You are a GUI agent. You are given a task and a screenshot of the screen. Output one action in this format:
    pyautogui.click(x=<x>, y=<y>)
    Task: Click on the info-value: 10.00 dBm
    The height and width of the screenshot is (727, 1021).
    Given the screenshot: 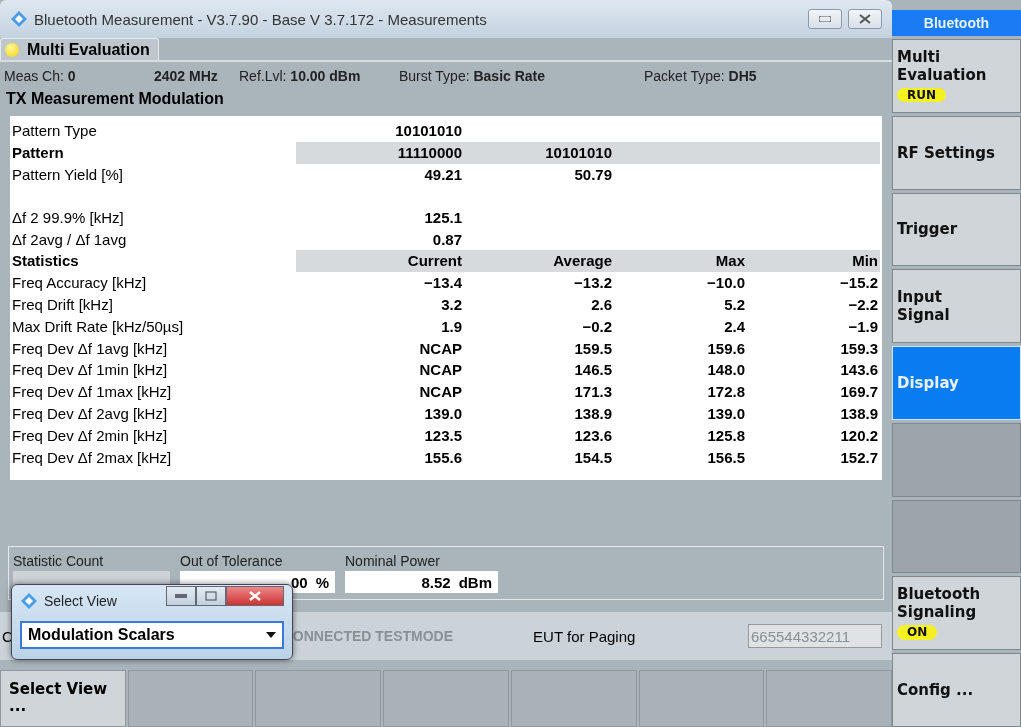 What is the action you would take?
    pyautogui.click(x=325, y=76)
    